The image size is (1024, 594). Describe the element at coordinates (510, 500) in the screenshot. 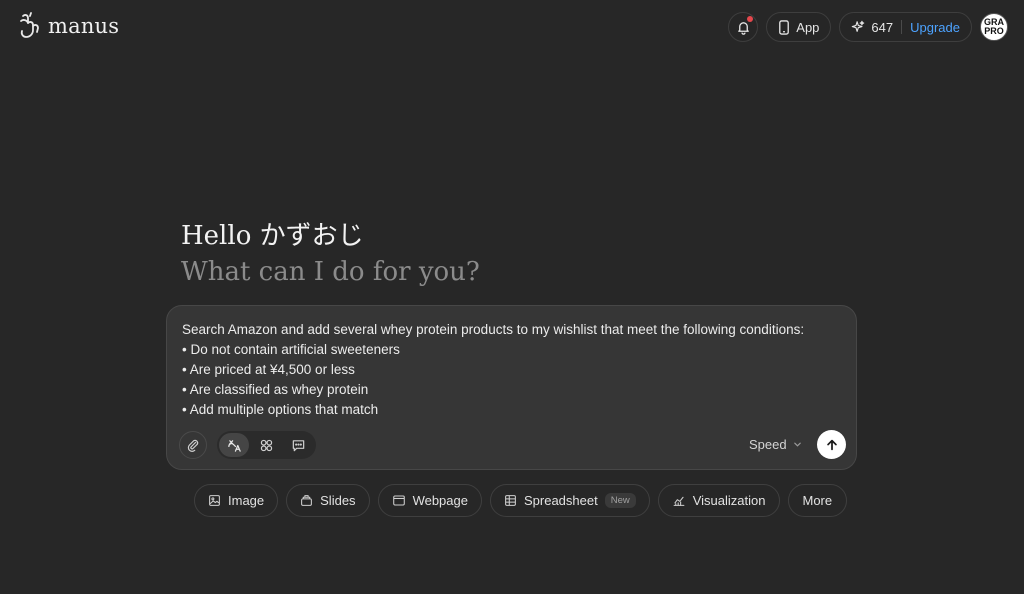

I see `table-icon` at that location.